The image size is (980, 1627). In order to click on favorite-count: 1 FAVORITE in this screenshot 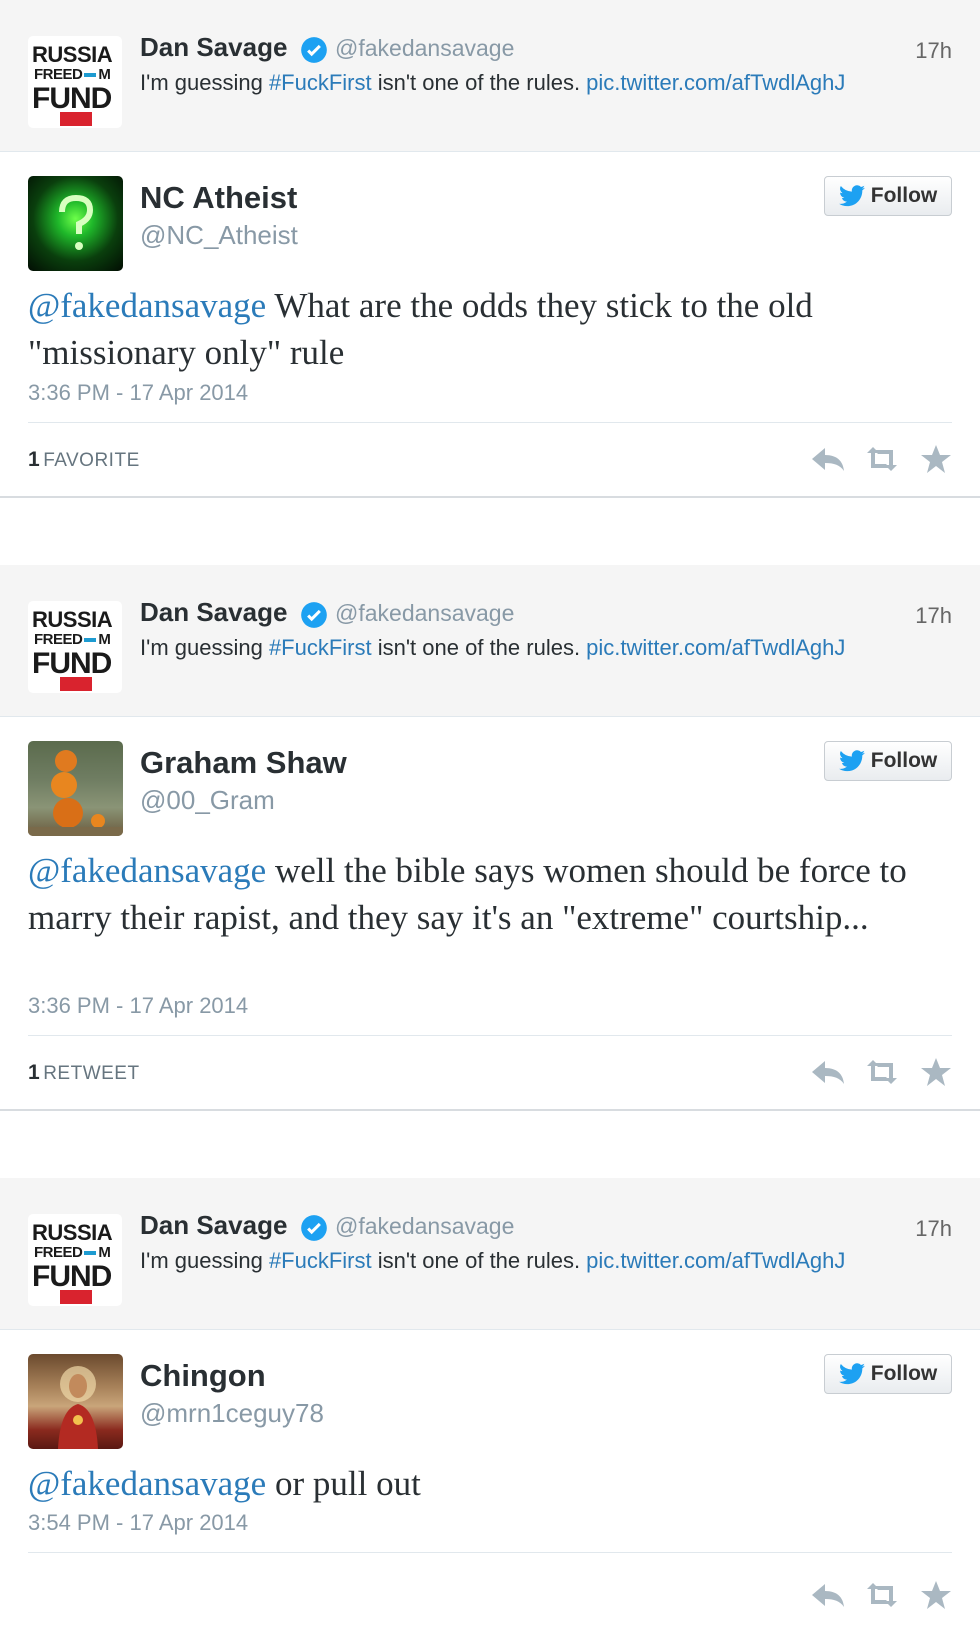, I will do `click(84, 460)`.